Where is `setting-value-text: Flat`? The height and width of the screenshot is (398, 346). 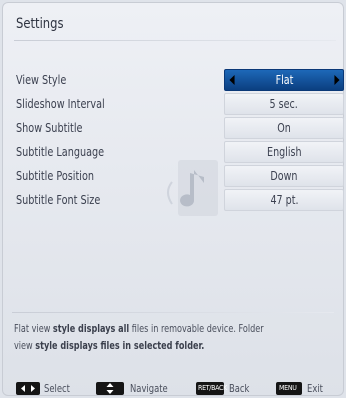 setting-value-text: Flat is located at coordinates (284, 79).